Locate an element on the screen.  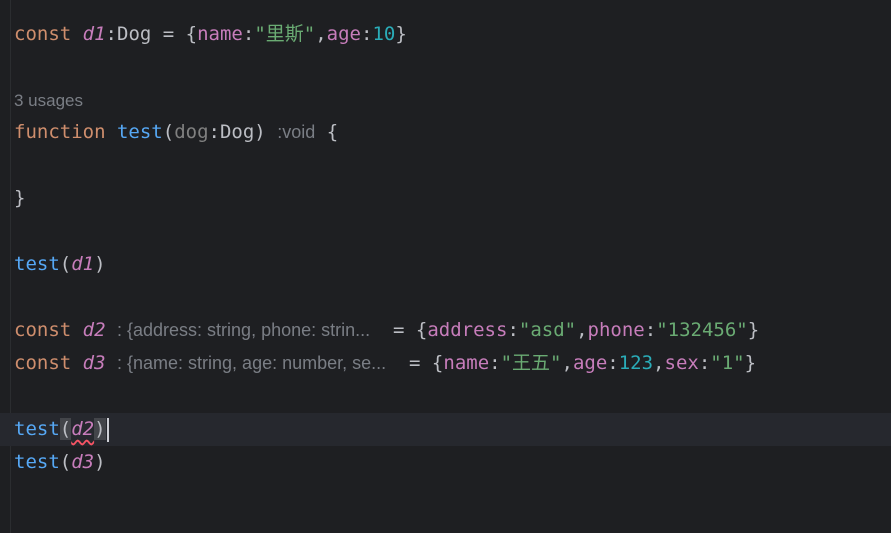
code-line-1: const d1:Dog = {name:"里斯",age:10} is located at coordinates (210, 34).